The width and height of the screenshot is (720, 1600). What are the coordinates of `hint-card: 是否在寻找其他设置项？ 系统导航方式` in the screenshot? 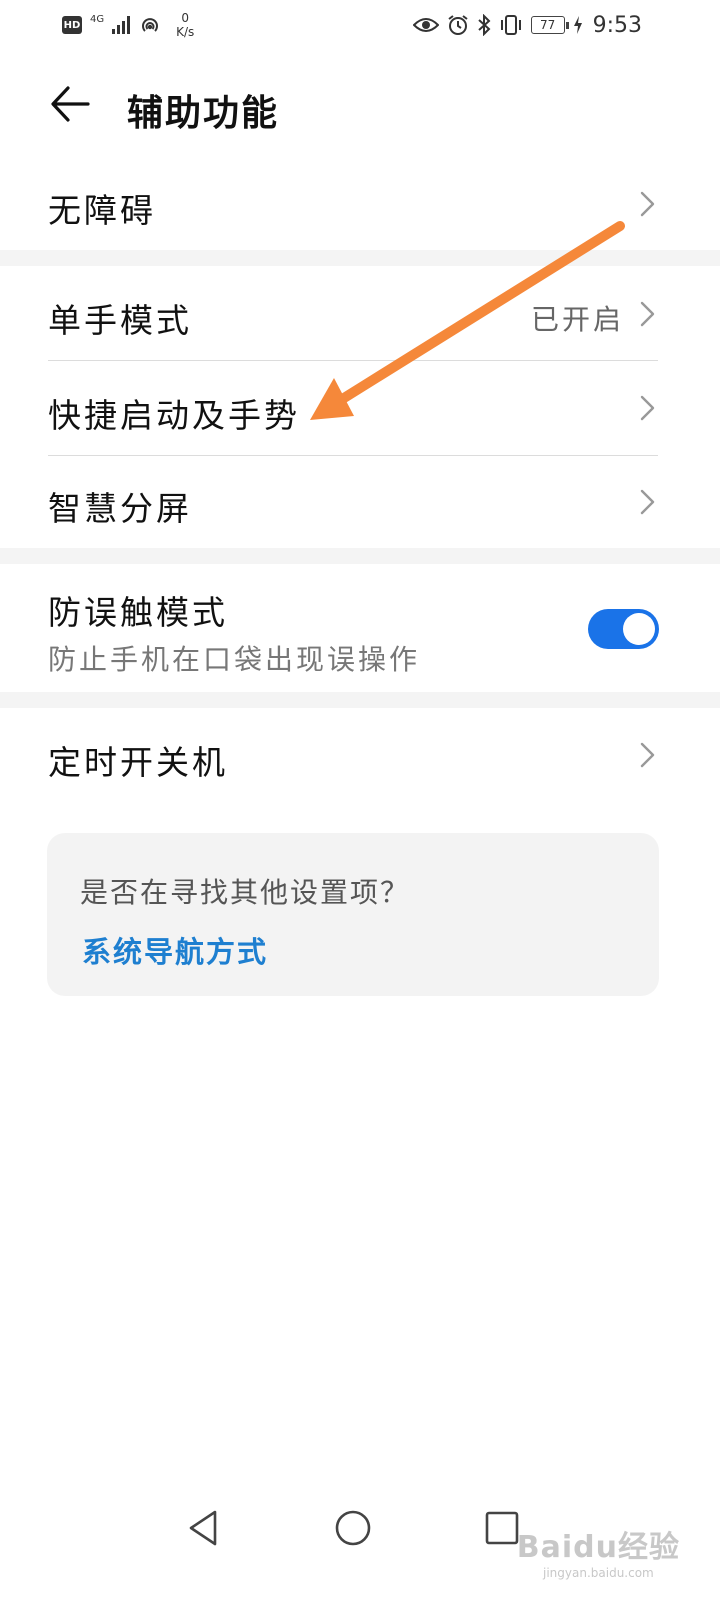 It's located at (353, 914).